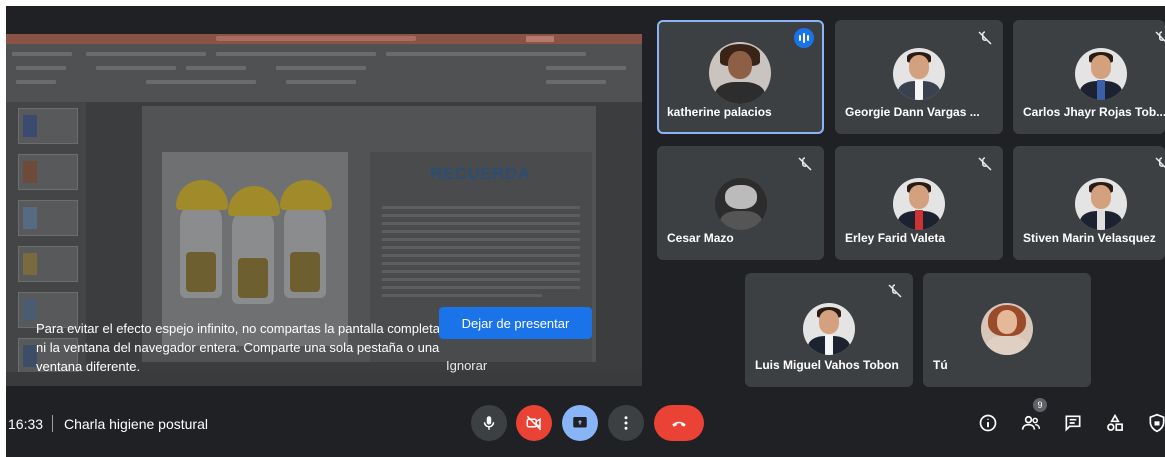 This screenshot has width=1165, height=457. I want to click on chat-icon, so click(1073, 423).